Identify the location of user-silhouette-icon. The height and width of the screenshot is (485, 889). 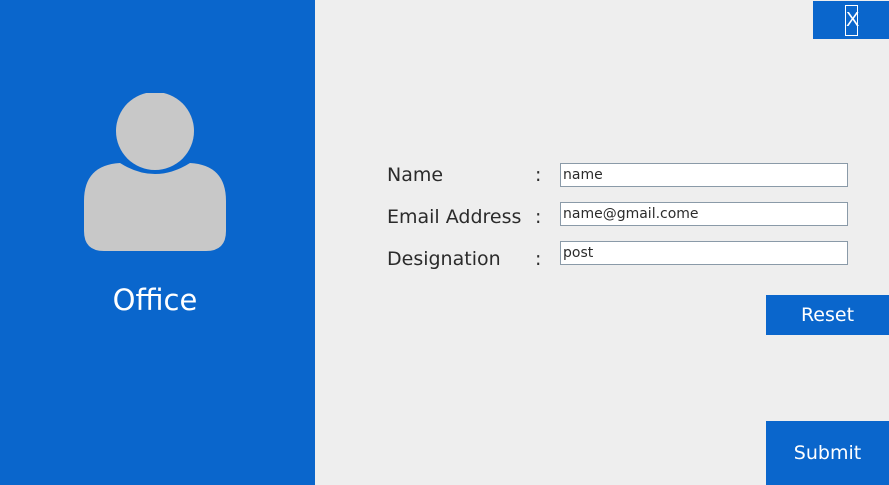
(155, 172).